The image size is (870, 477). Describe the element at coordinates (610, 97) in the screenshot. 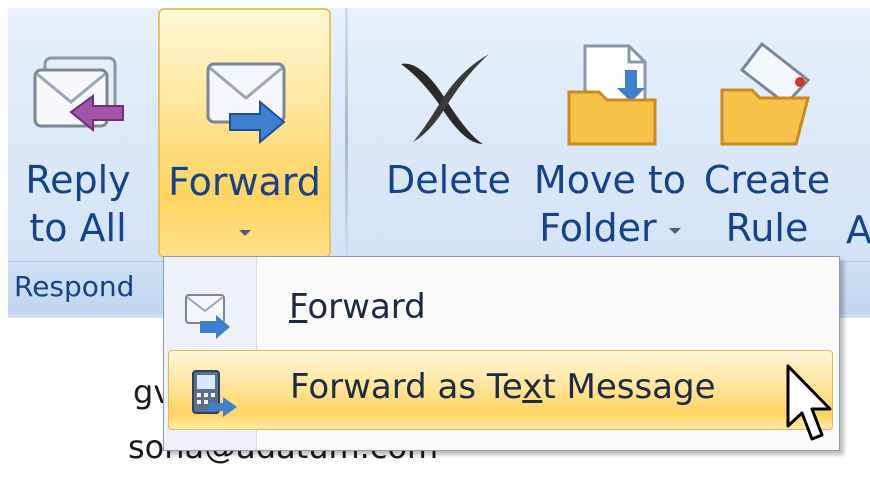

I see `move-to-folder-icon` at that location.